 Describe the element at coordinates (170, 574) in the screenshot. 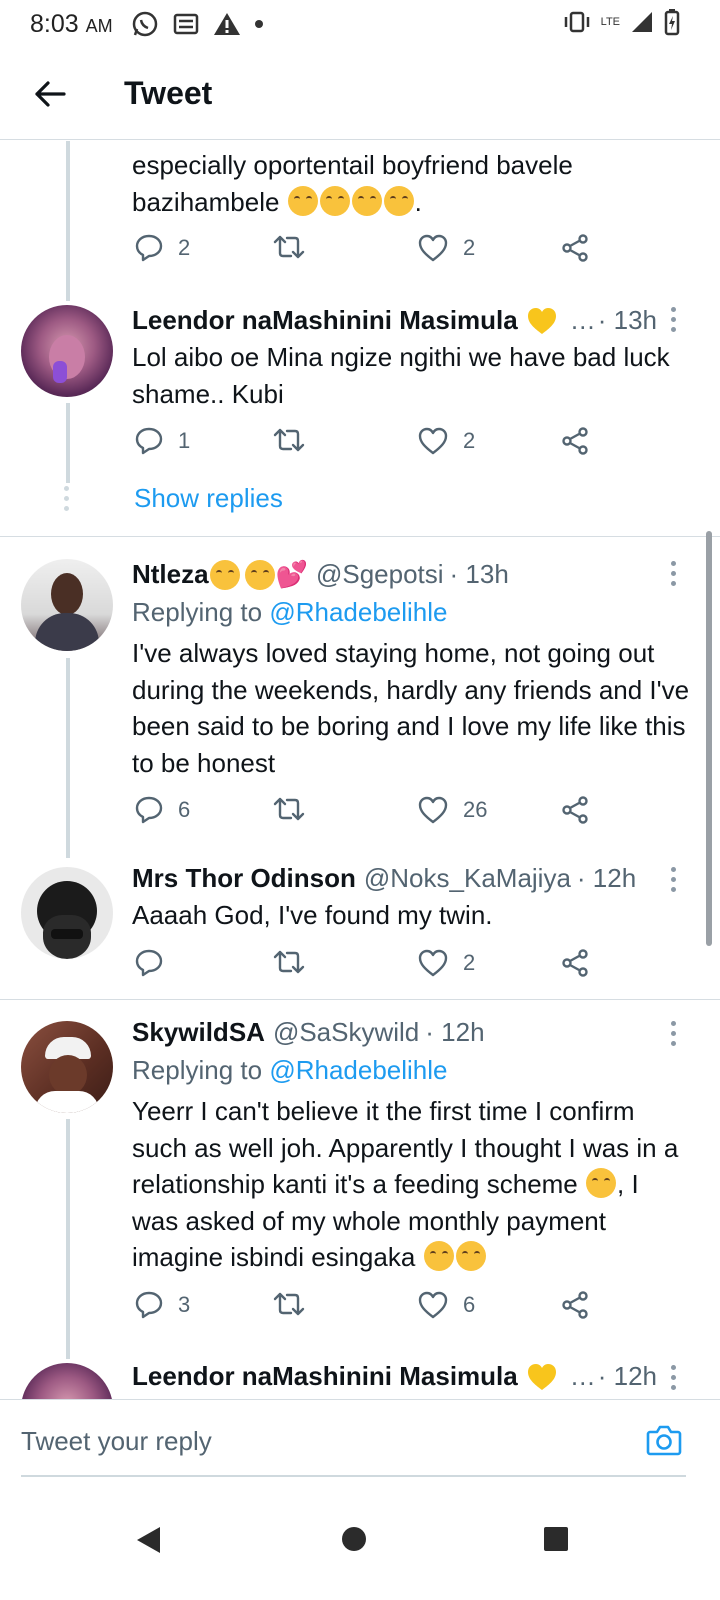

I see `display-name: Ntleza` at that location.